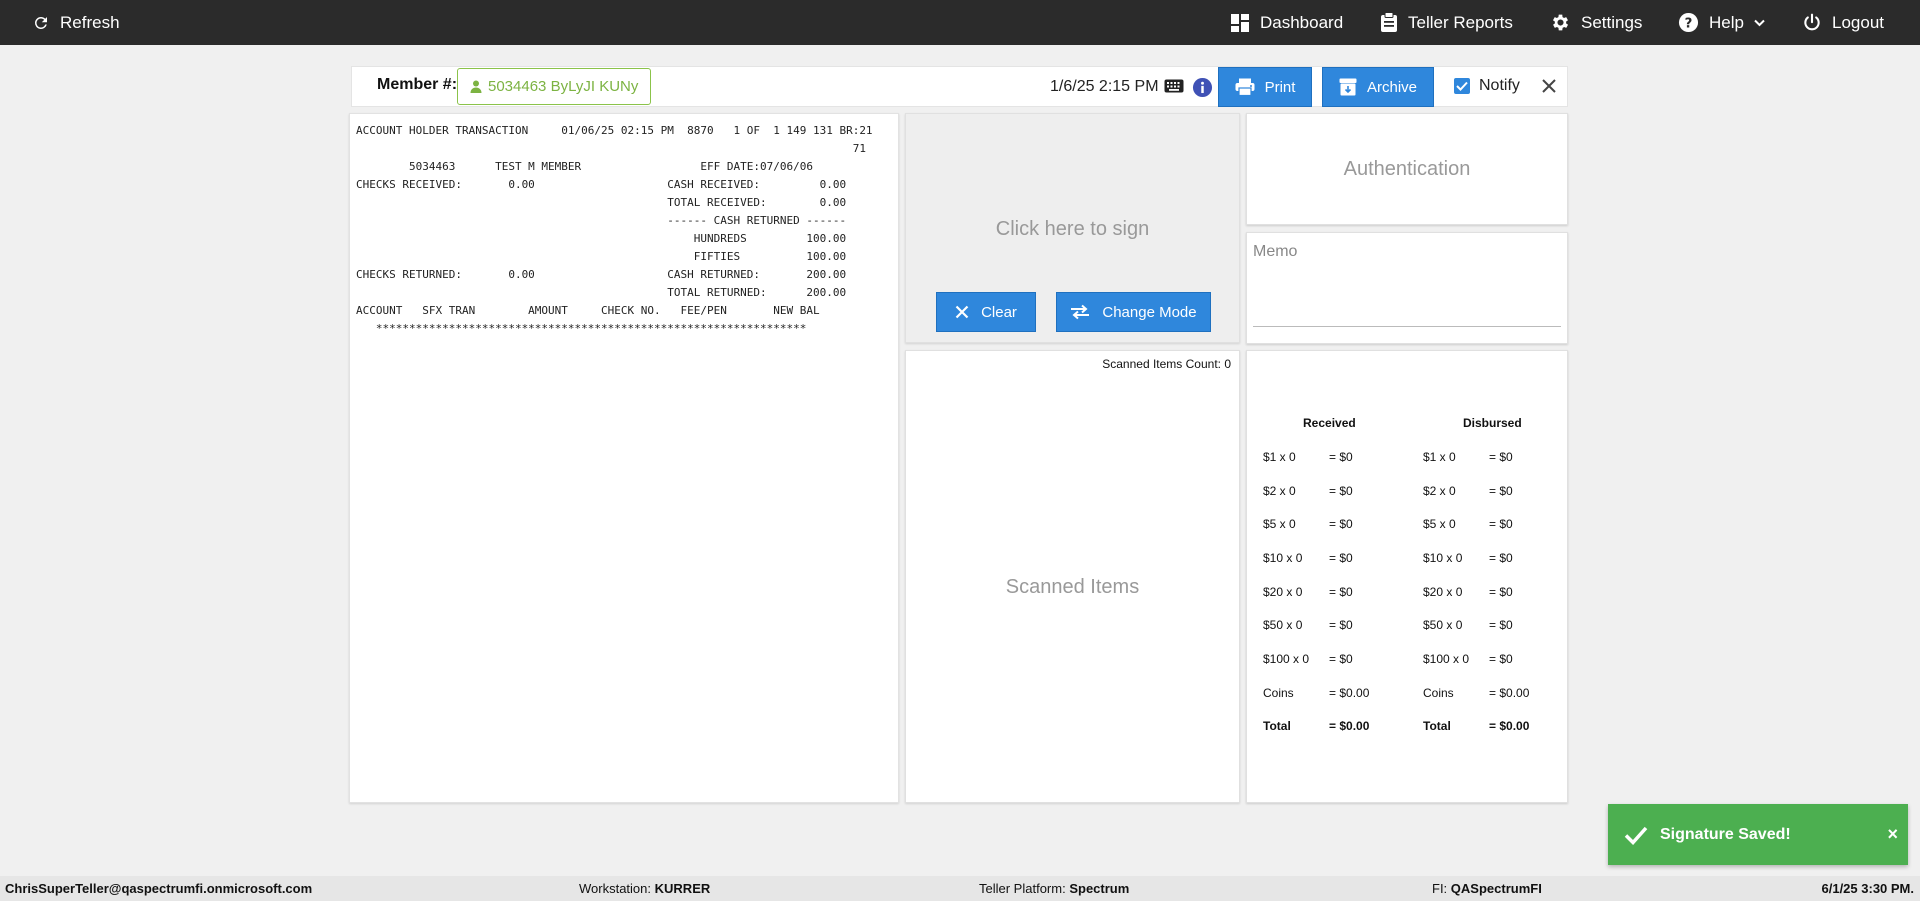  I want to click on help-menu: ? Help, so click(1721, 22).